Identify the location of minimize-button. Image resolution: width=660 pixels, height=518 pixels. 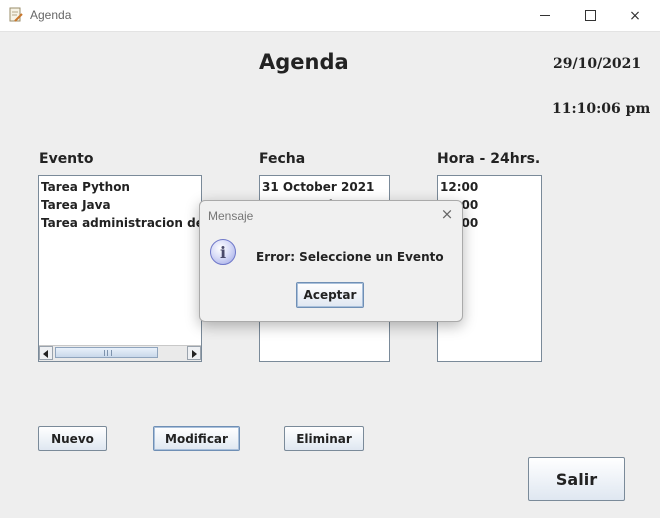
(545, 15).